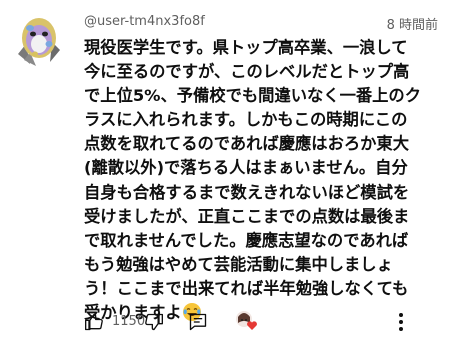 This screenshot has height=363, width=450. I want to click on comment-line: もう勉強はやめて芸能活動に集中しましょ, so click(238, 264).